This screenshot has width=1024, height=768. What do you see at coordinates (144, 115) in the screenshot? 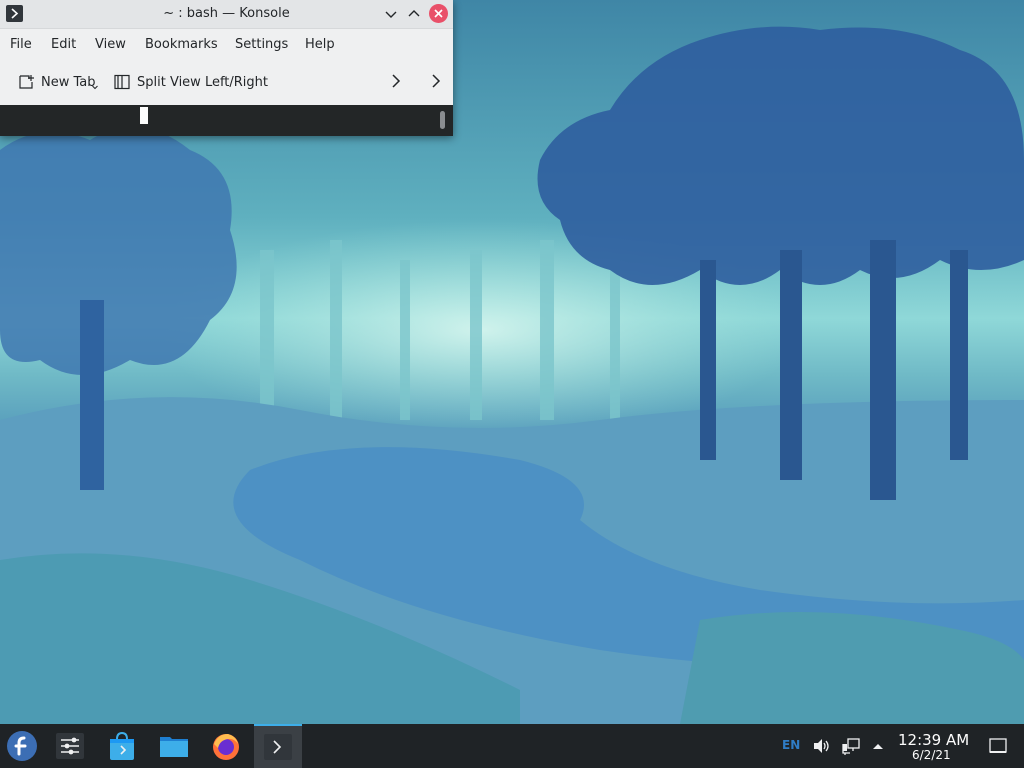
I see `text-cursor` at bounding box center [144, 115].